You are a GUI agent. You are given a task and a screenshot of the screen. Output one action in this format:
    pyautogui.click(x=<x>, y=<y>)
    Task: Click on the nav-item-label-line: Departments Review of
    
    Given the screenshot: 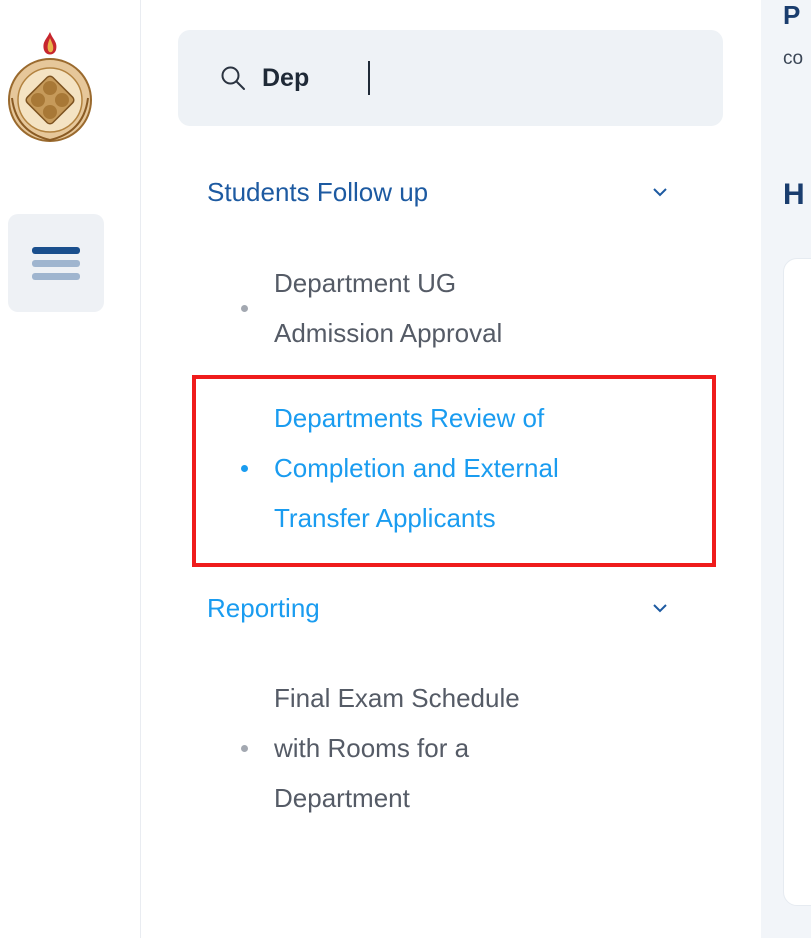 What is the action you would take?
    pyautogui.click(x=409, y=418)
    